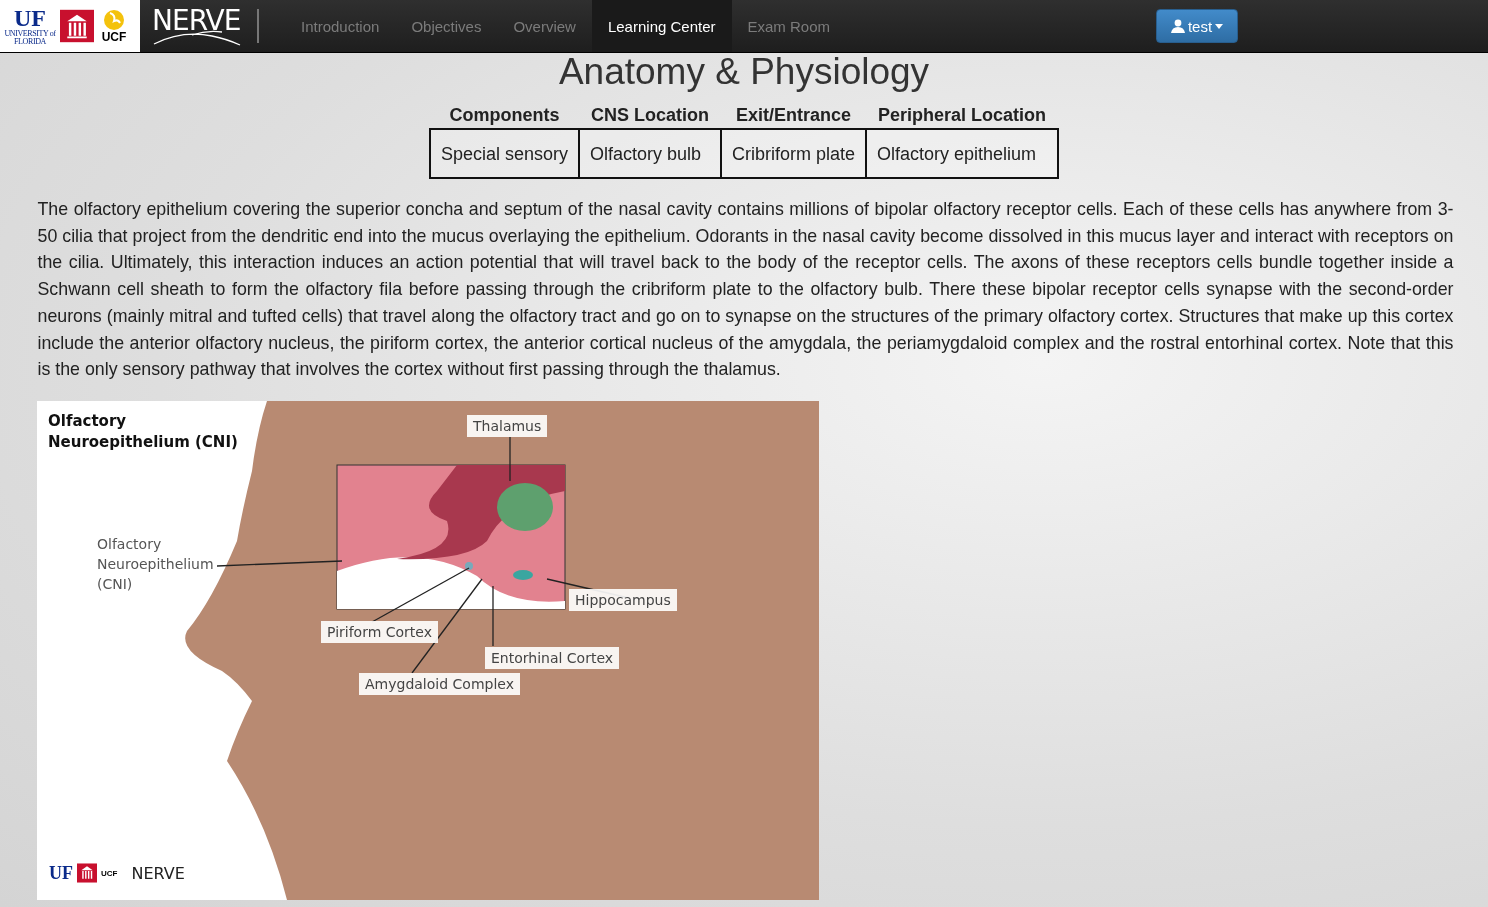 This screenshot has width=1488, height=907. Describe the element at coordinates (156, 564) in the screenshot. I see `diagram-label: Olfactory Neuroepithelium (CNI)` at that location.